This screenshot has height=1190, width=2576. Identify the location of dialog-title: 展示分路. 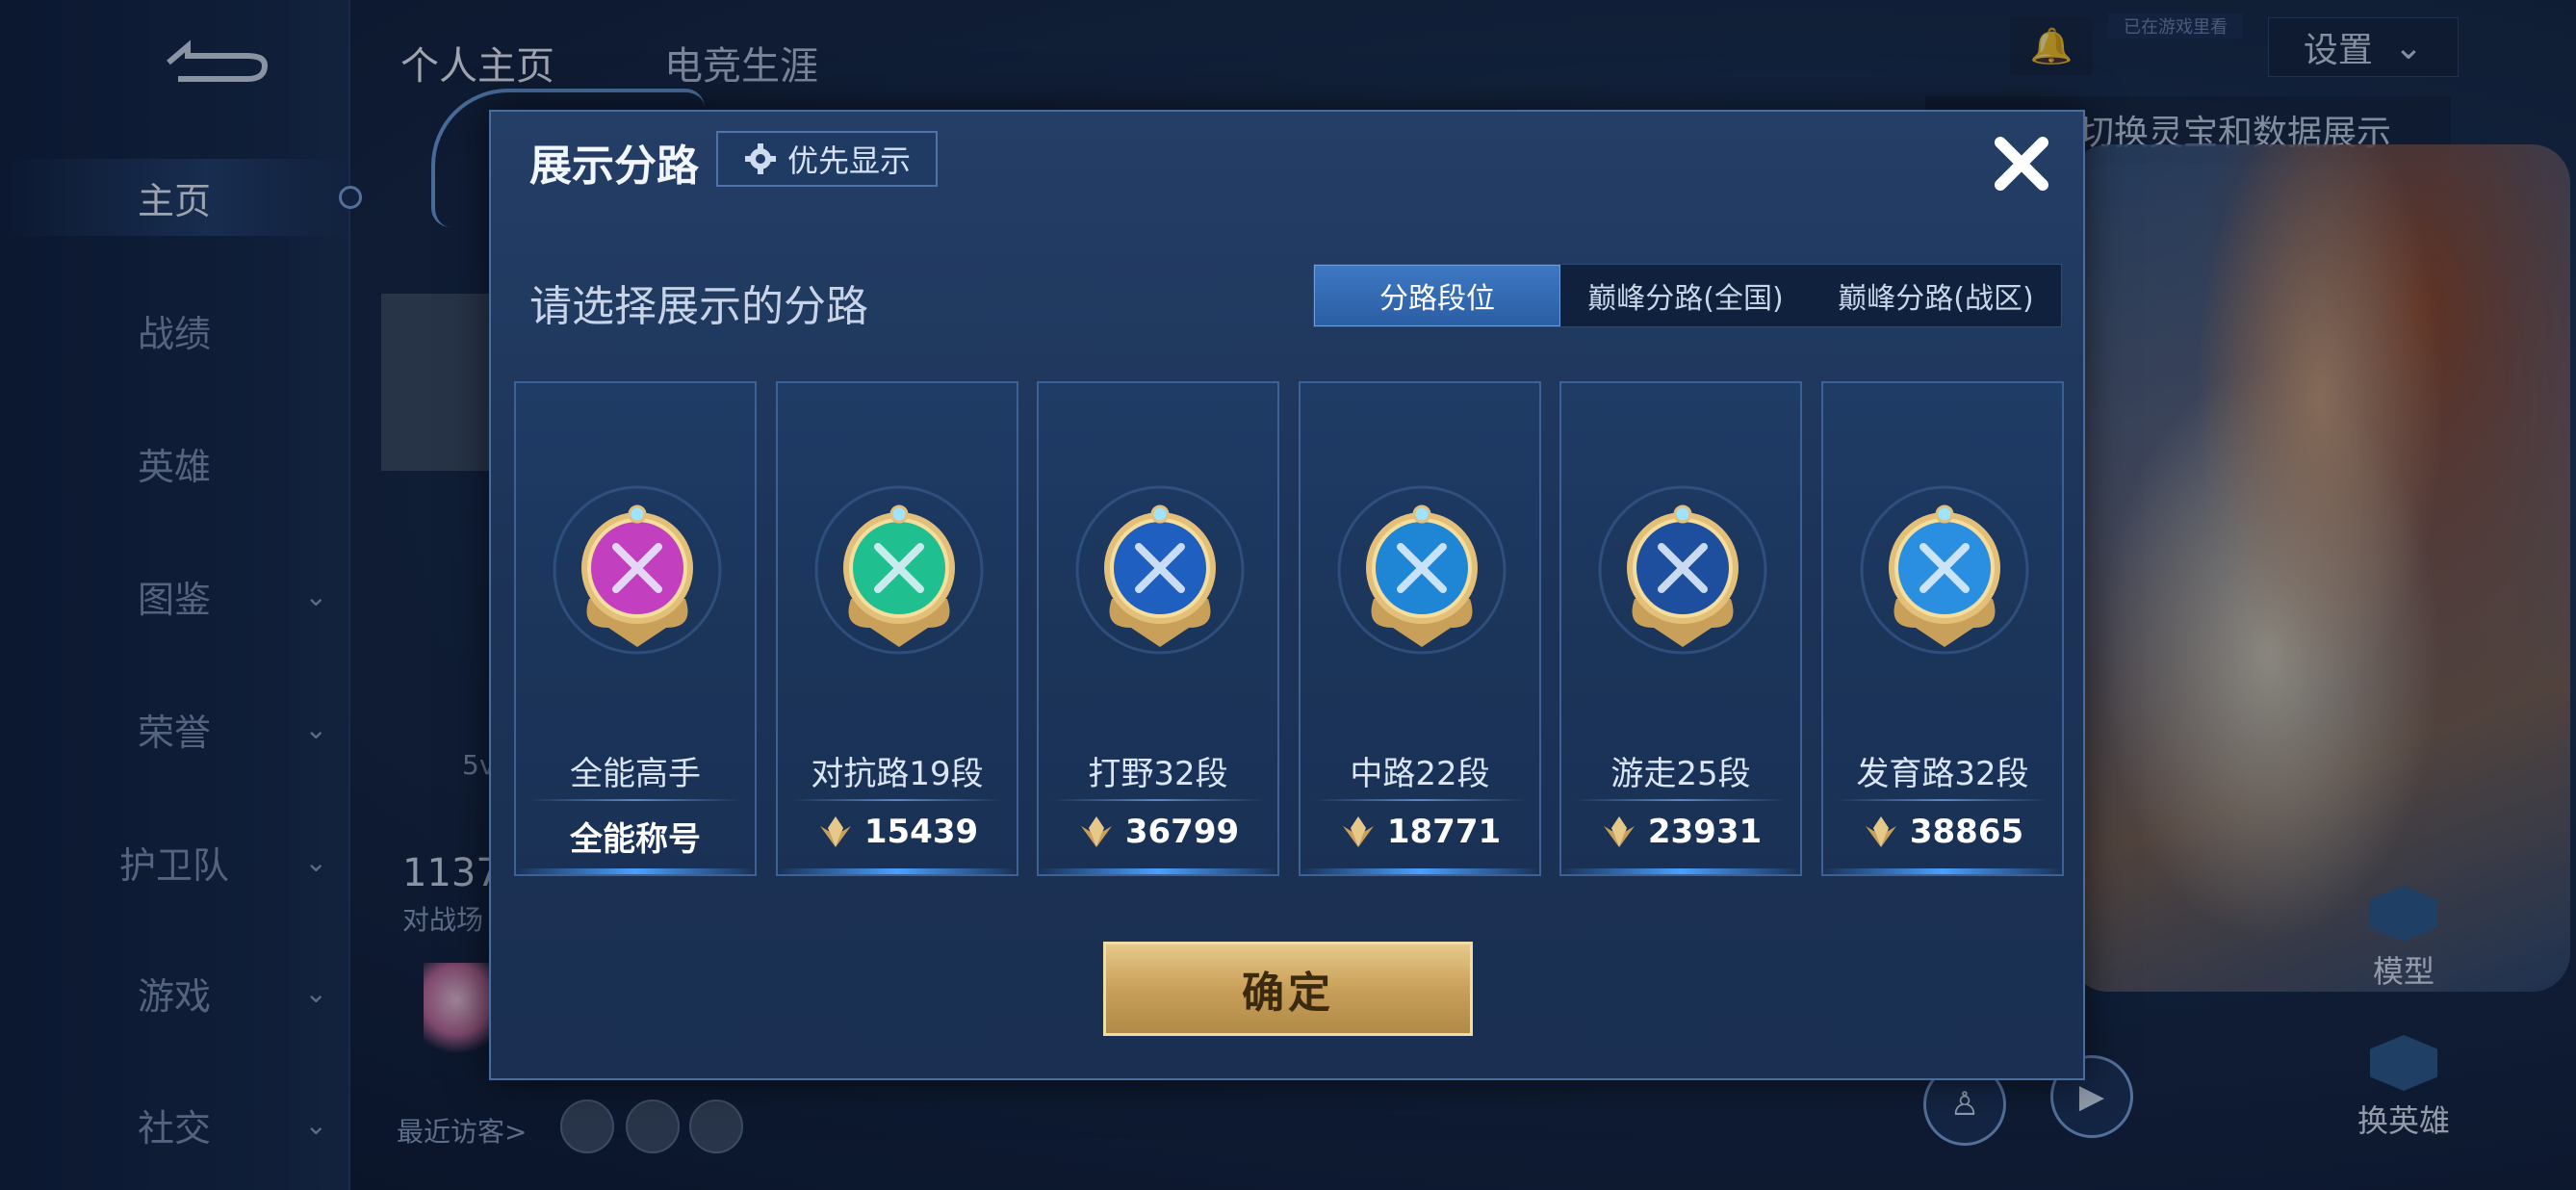
(614, 167).